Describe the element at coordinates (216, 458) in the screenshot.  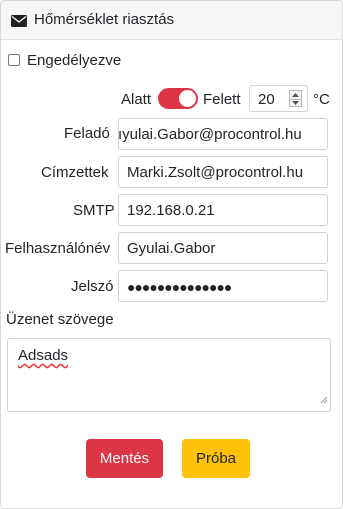
I see `test-button: Próba` at that location.